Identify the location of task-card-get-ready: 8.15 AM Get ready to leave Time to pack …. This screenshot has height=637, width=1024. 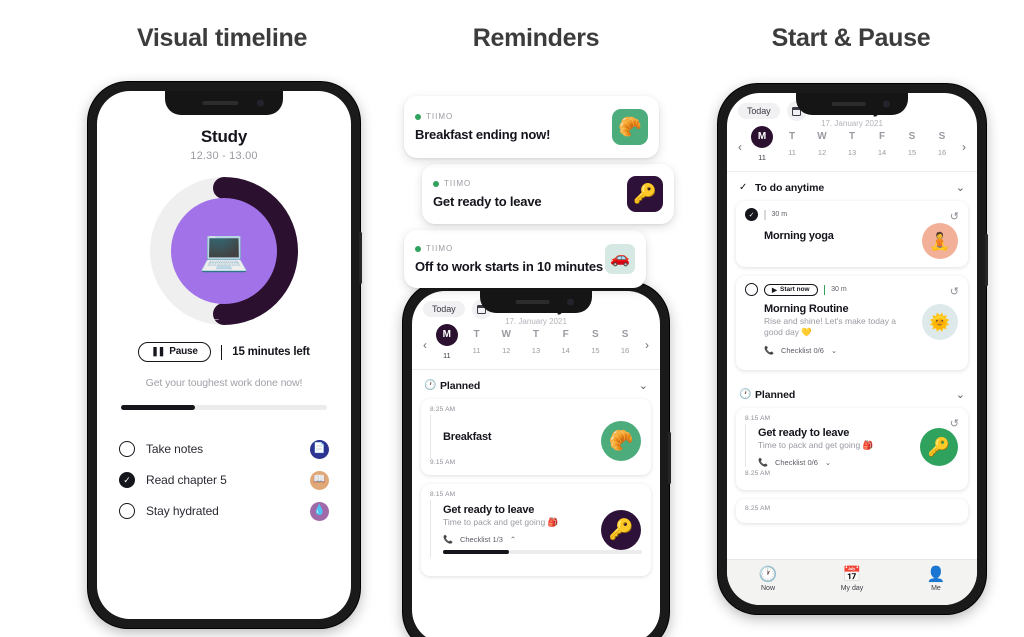
(536, 530).